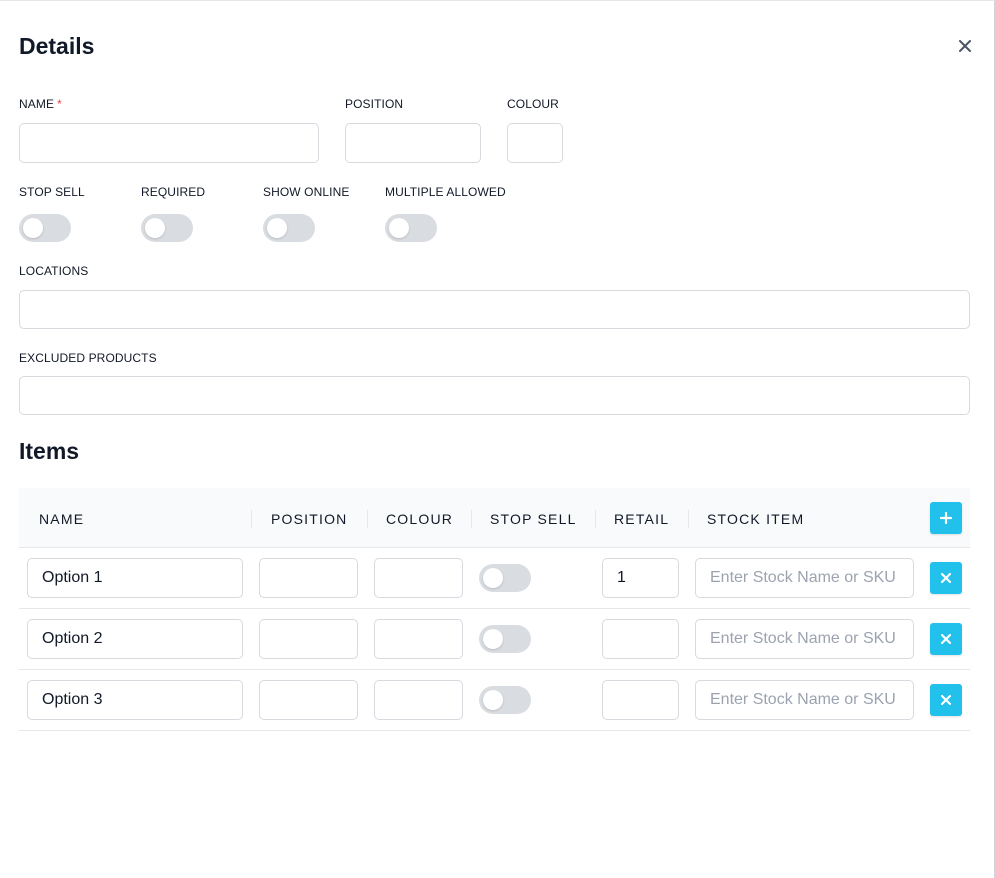 This screenshot has width=995, height=878. I want to click on locations-label: LOCATIONS, so click(54, 271).